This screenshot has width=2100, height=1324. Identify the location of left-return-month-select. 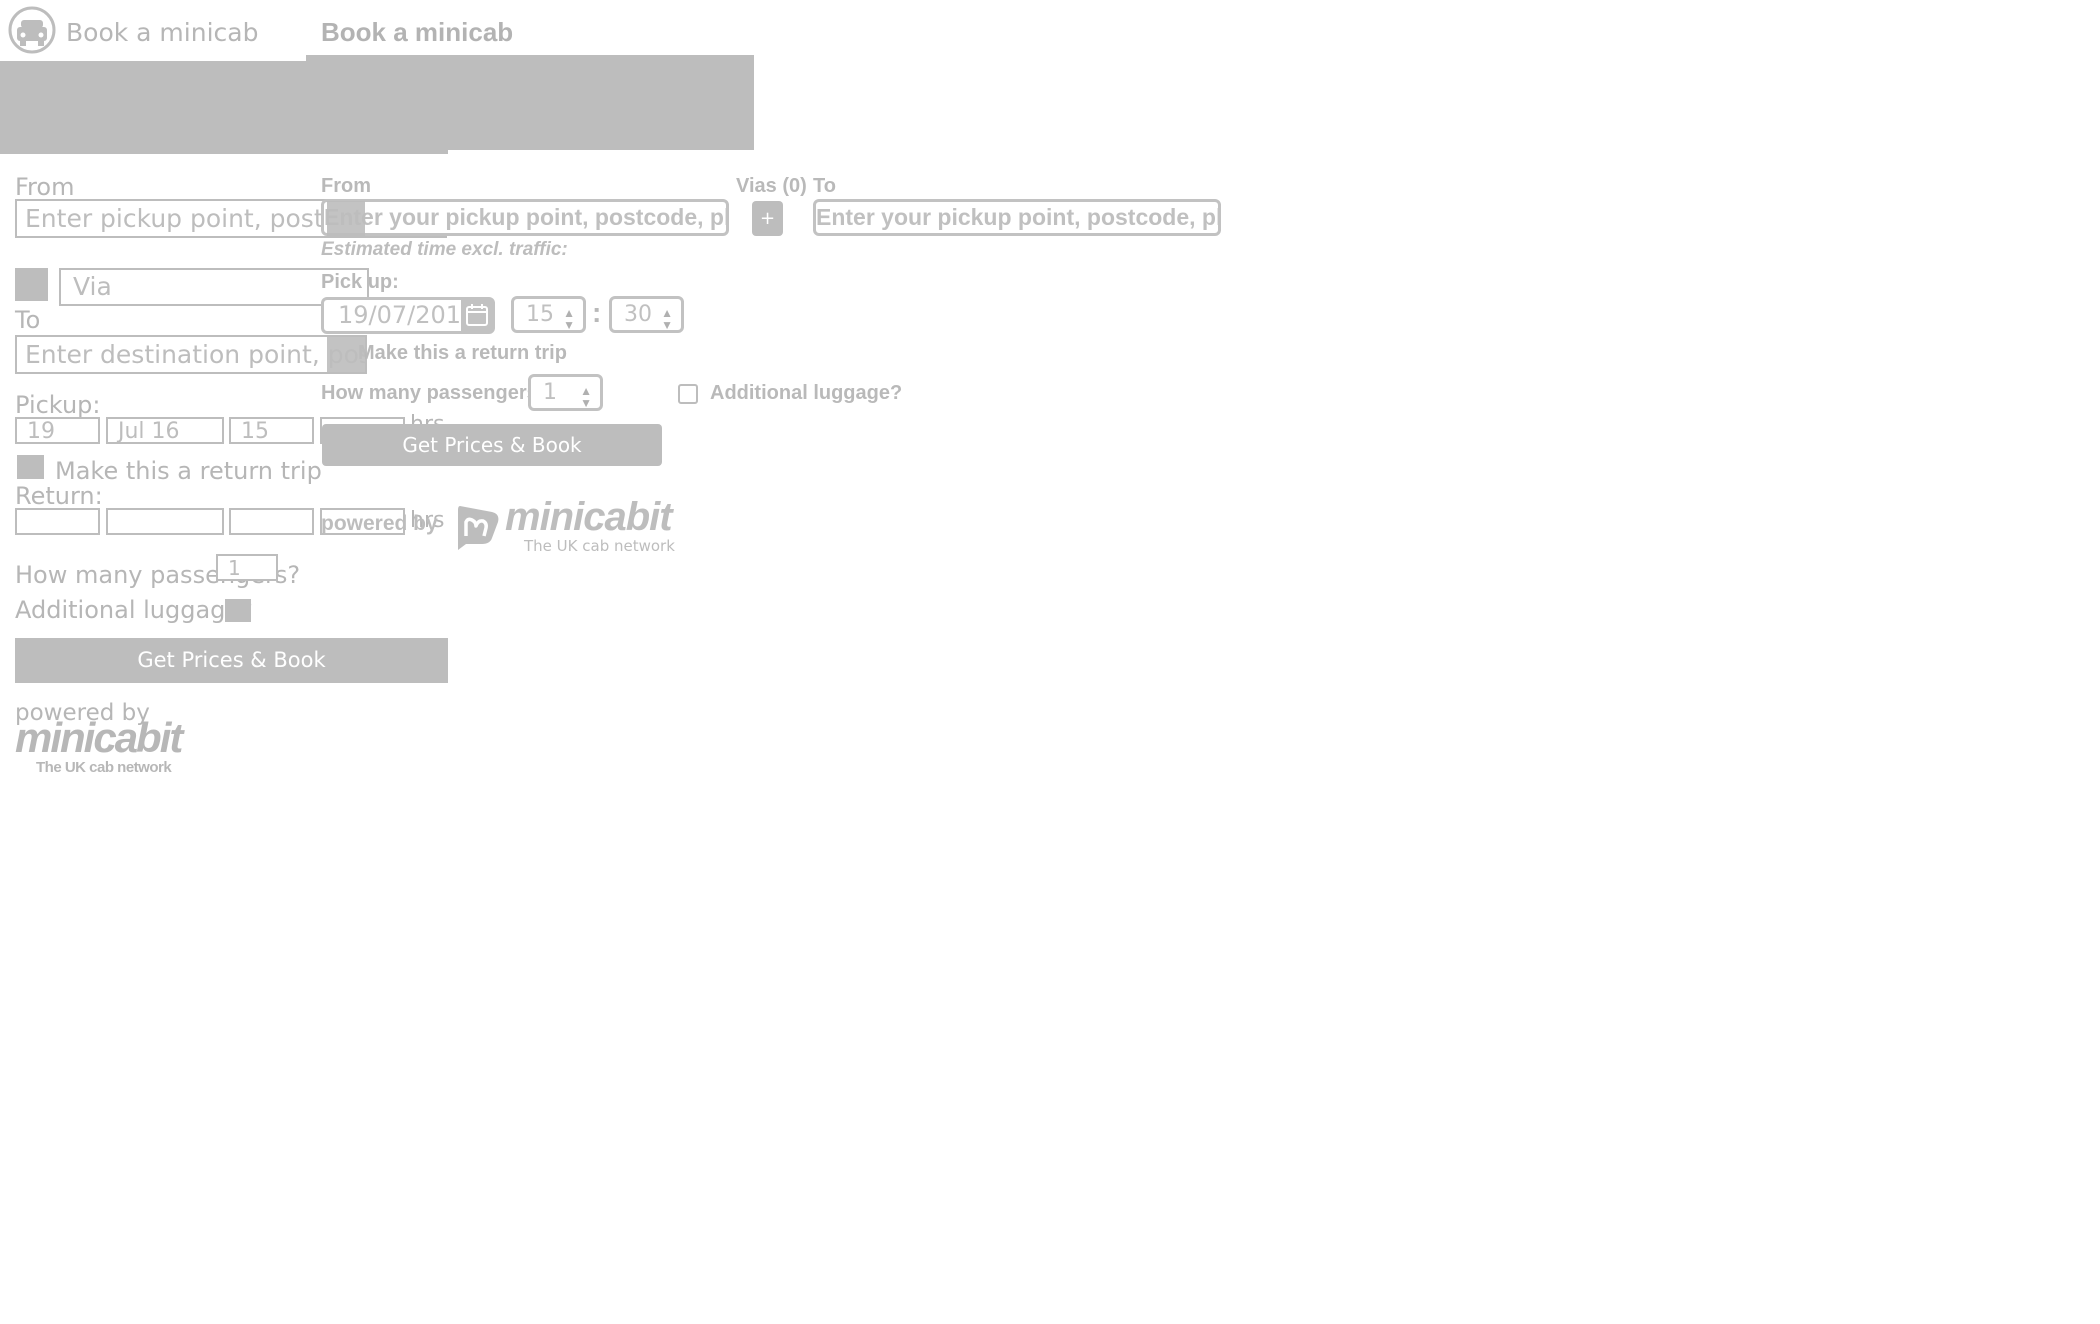
(165, 521).